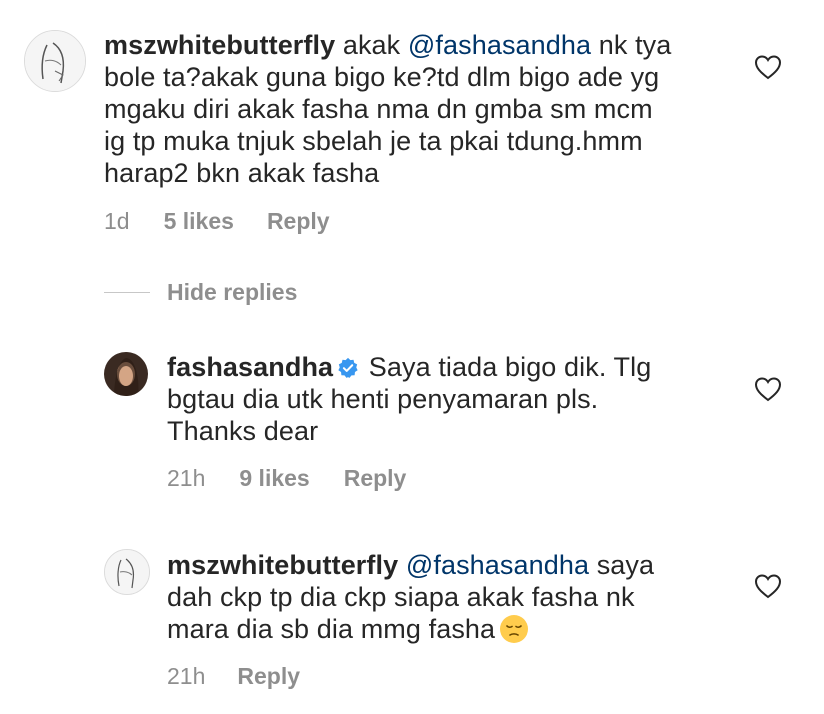  I want to click on verified-badge-icon, so click(348, 368).